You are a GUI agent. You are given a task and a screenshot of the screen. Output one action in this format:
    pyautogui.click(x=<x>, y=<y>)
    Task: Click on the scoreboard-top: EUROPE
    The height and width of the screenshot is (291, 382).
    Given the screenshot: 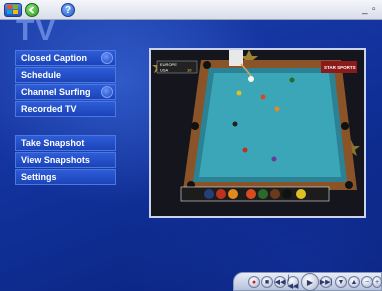 What is the action you would take?
    pyautogui.click(x=168, y=64)
    